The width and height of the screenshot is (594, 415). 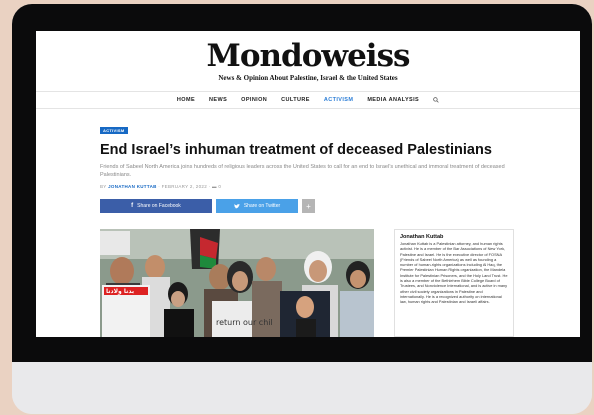 I want to click on share-bar: f Share on Facebook Share on Twitter +, so click(x=207, y=206).